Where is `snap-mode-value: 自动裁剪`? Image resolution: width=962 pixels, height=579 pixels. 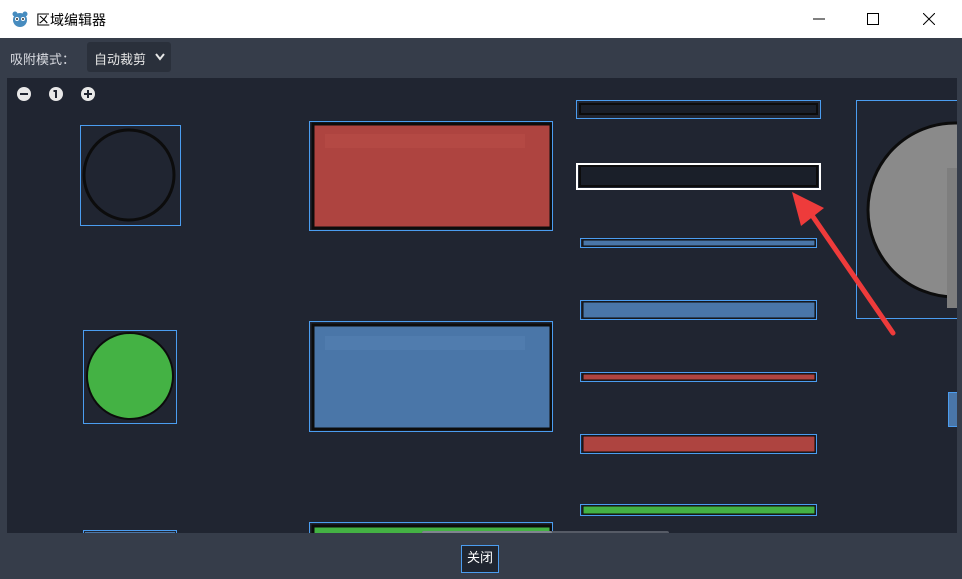 snap-mode-value: 自动裁剪 is located at coordinates (120, 60).